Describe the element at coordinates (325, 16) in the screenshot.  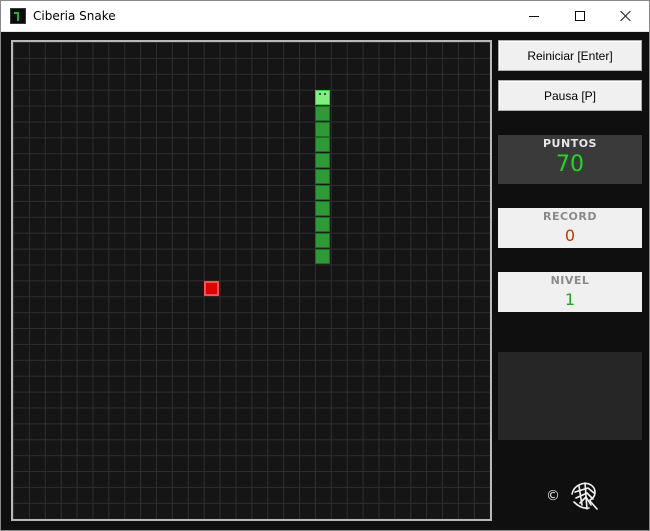
I see `title-bar: Ciberia Snake` at that location.